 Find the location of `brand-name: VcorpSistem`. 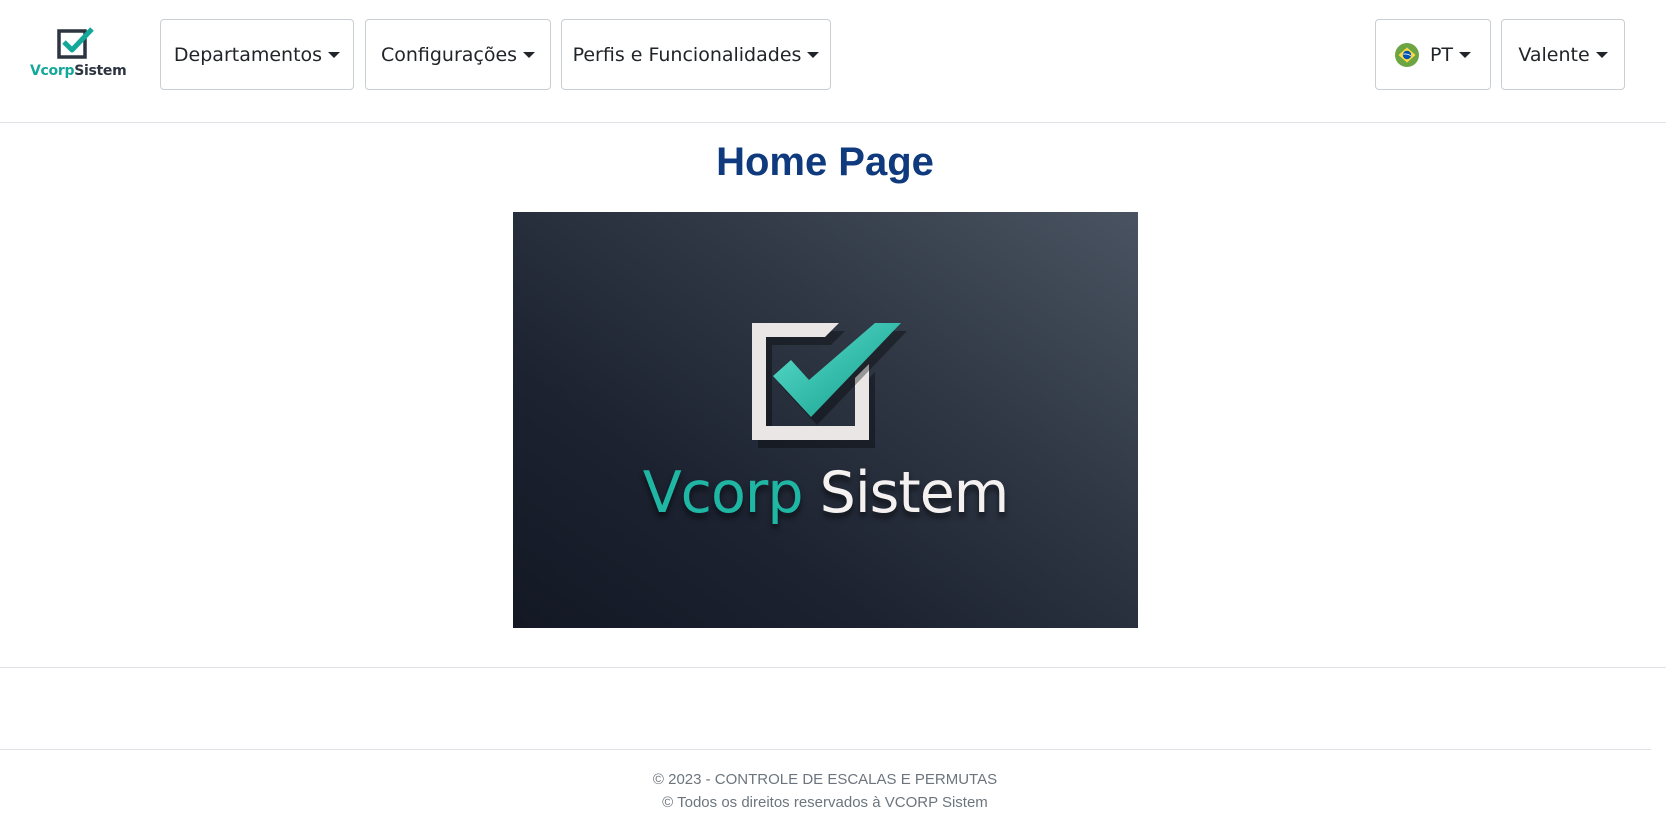

brand-name: VcorpSistem is located at coordinates (78, 71).